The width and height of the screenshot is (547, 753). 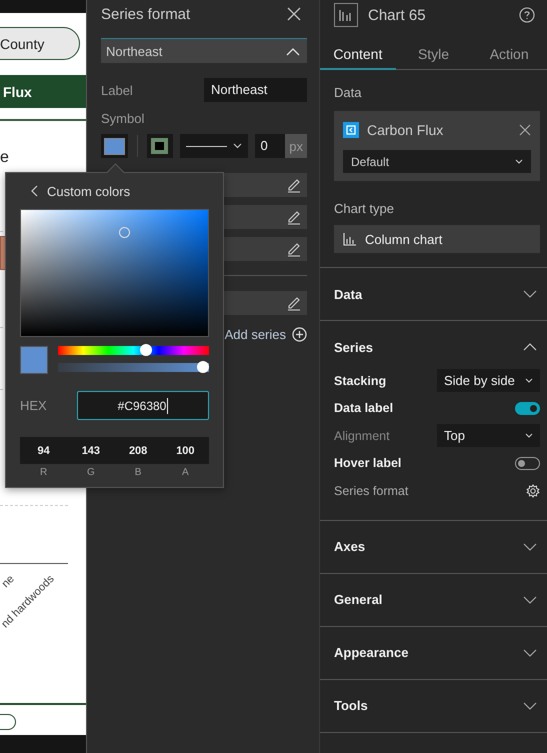 What do you see at coordinates (364, 208) in the screenshot?
I see `section-caption: Chart type` at bounding box center [364, 208].